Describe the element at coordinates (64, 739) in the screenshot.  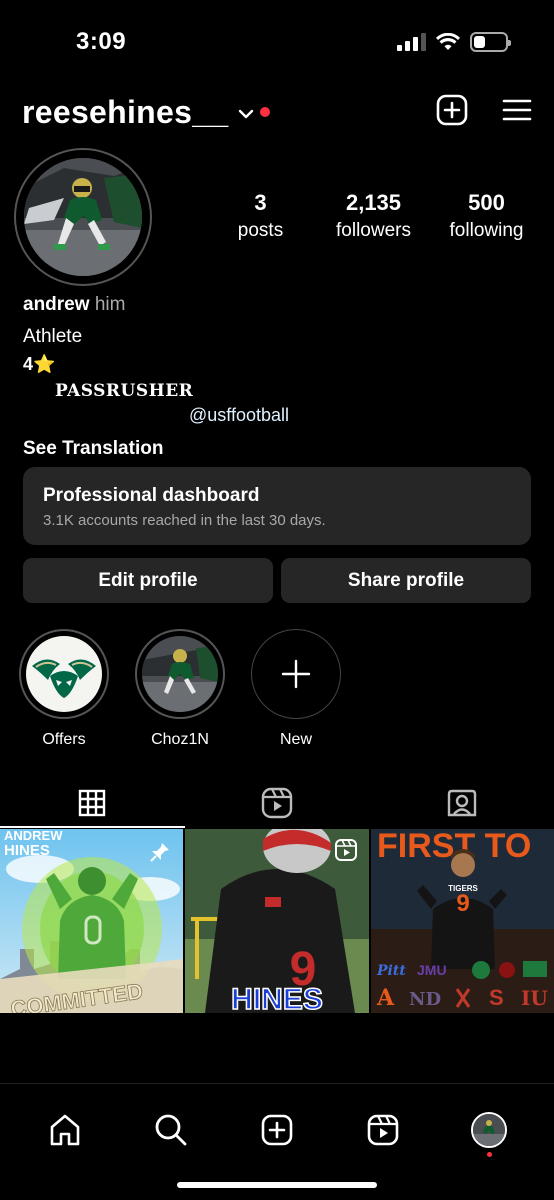
I see `highlight-label: Offers` at that location.